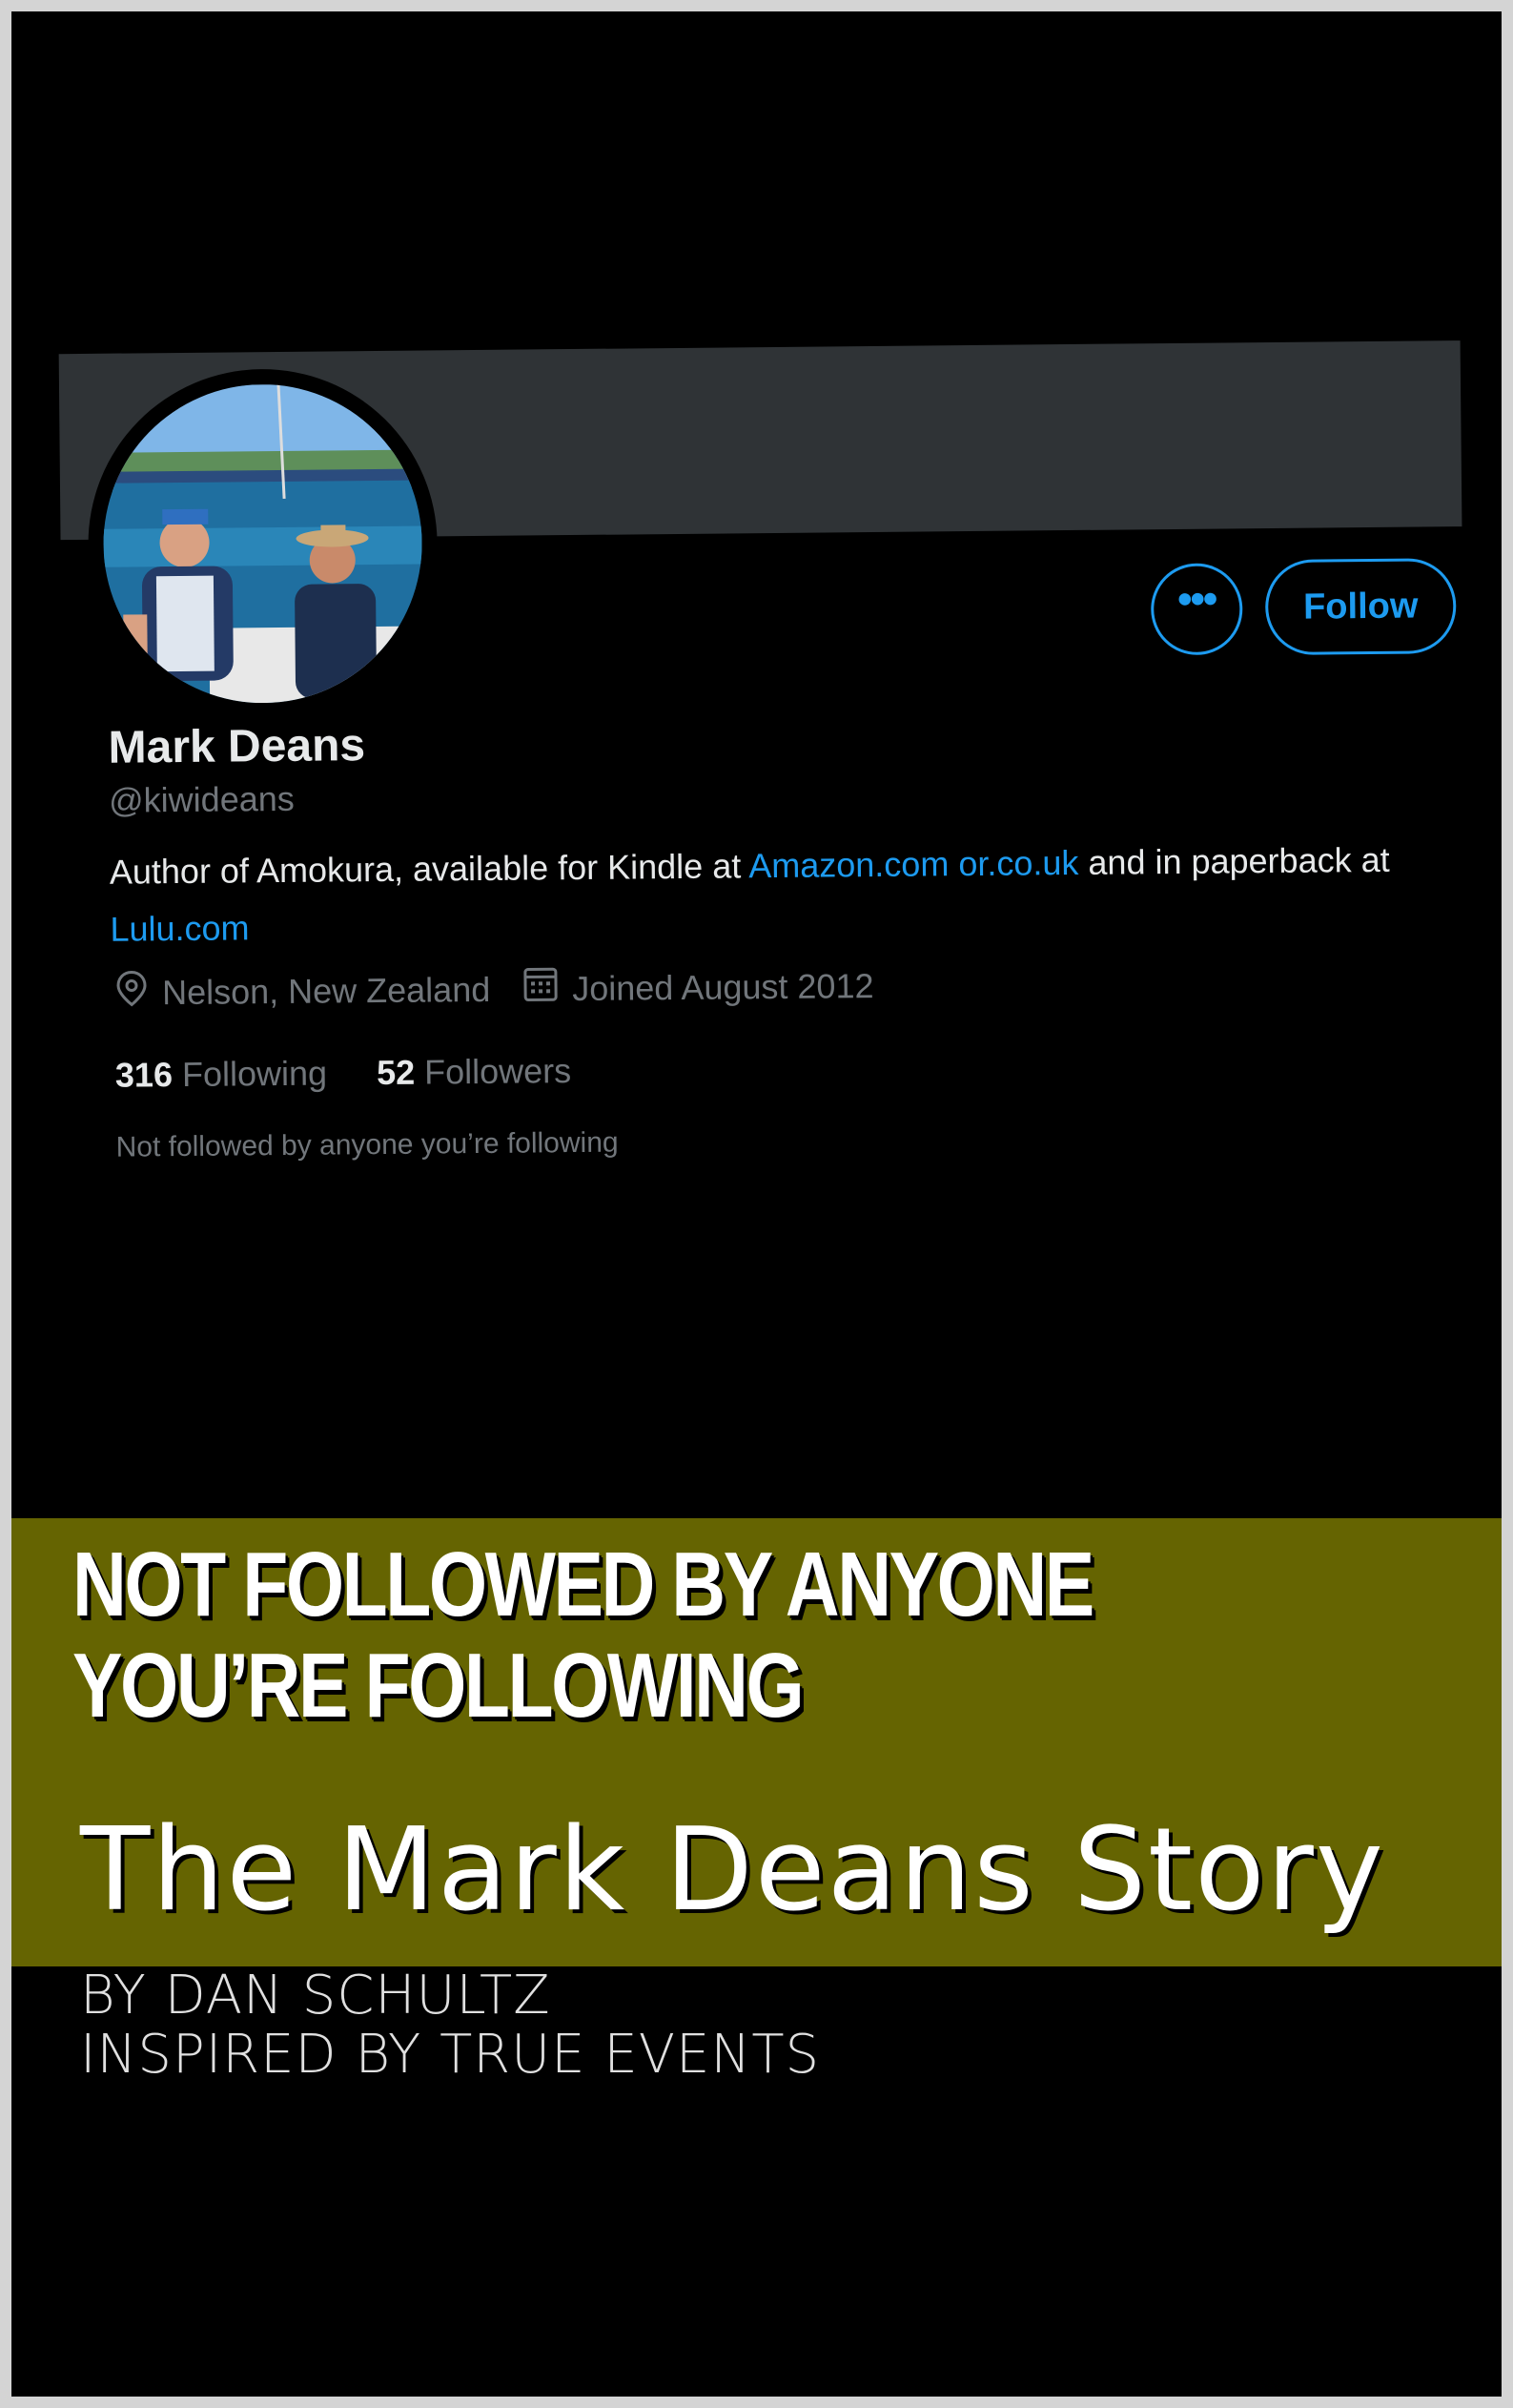 The height and width of the screenshot is (2408, 1513). I want to click on profile-meta: Nelson, New Zealand Joined August 2012, so click(494, 989).